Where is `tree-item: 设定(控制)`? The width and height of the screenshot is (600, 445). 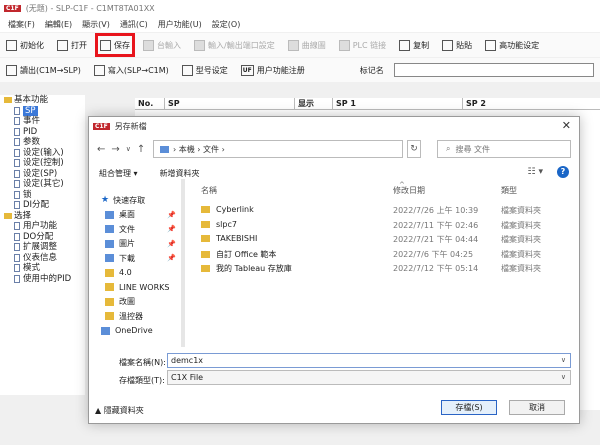
tree-item: 设定(控制) is located at coordinates (42, 163).